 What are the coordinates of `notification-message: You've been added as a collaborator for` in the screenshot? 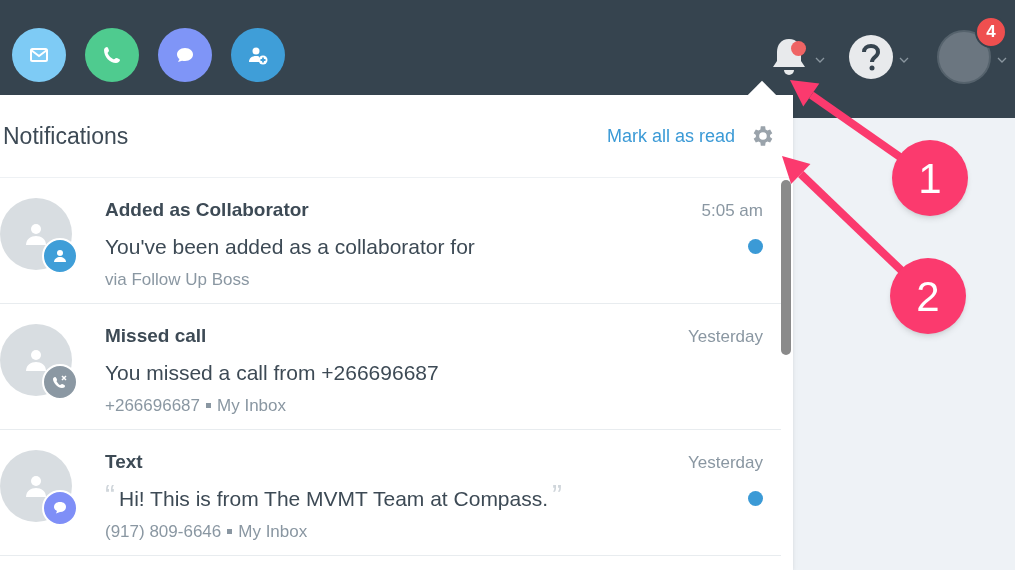 It's located at (290, 246).